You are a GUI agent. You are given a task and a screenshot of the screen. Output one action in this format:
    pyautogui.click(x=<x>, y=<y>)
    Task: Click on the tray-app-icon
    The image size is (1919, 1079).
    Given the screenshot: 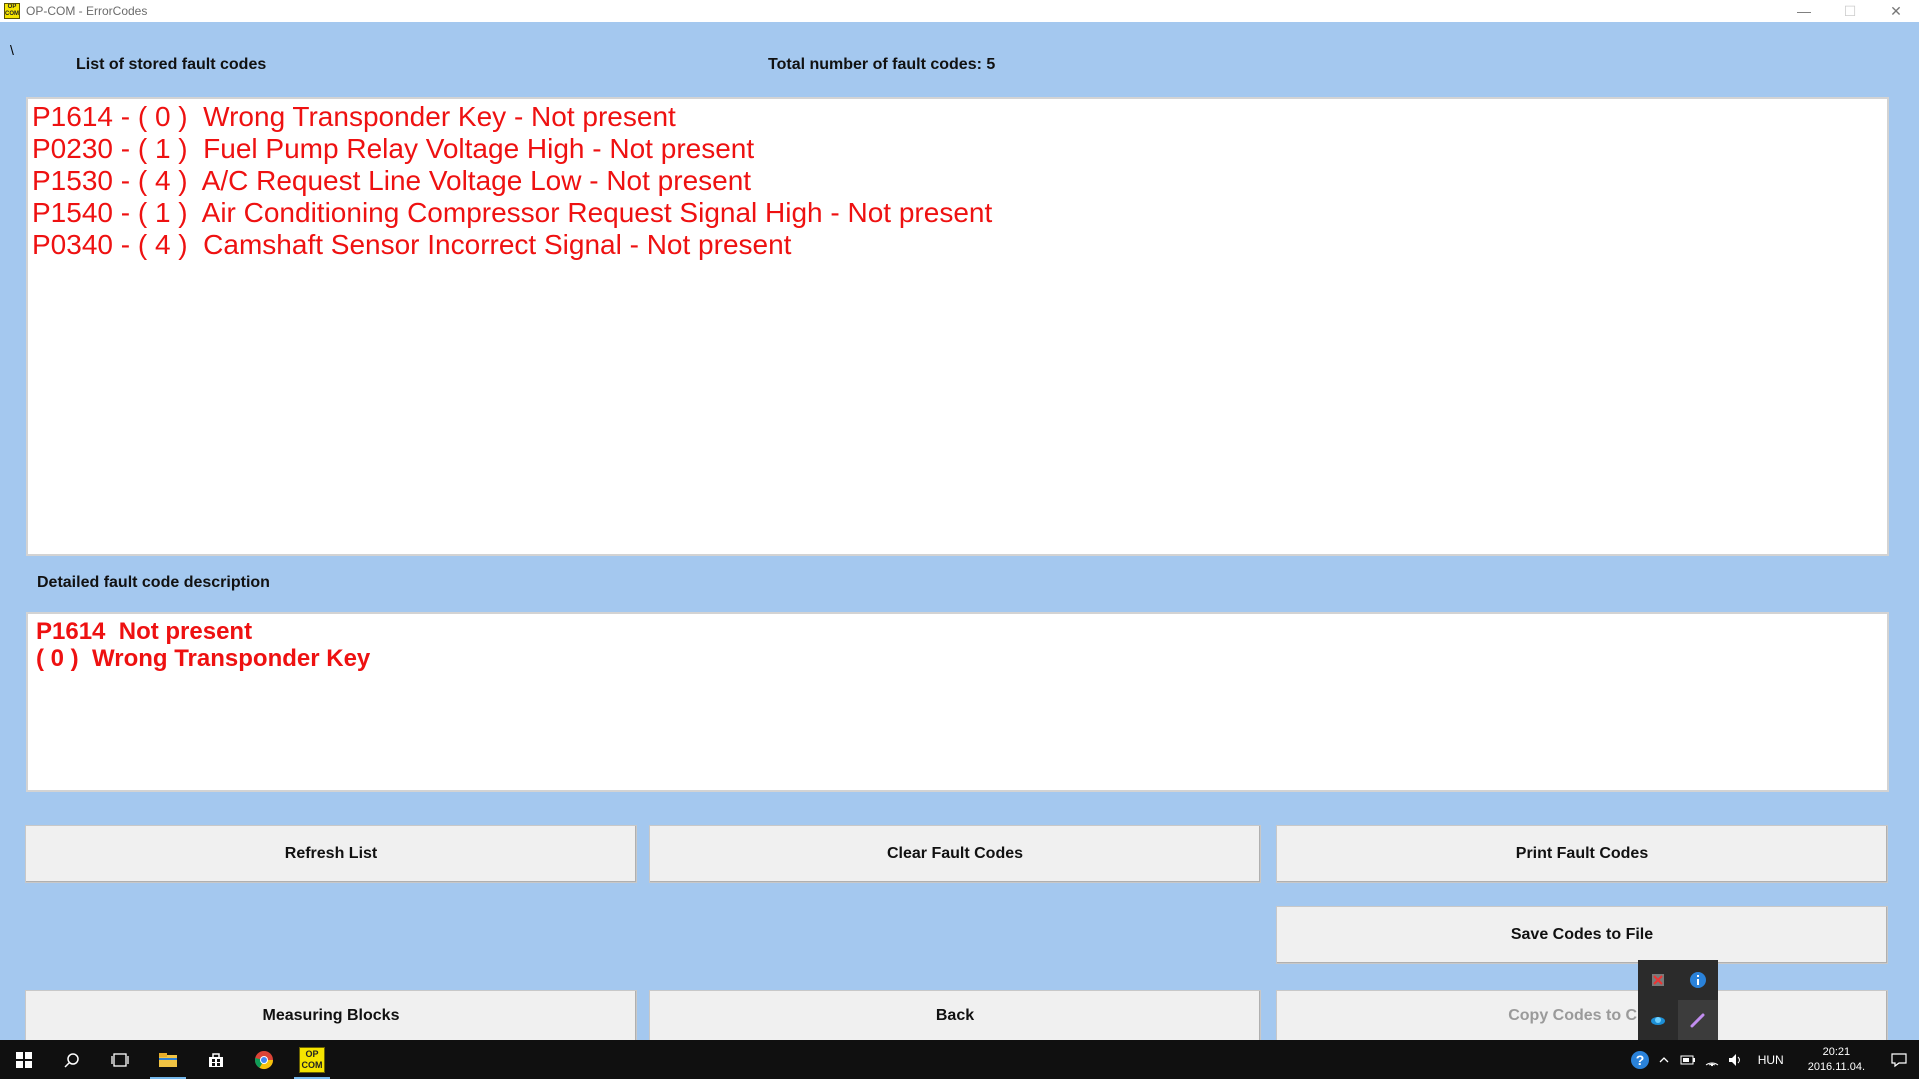 What is the action you would take?
    pyautogui.click(x=1658, y=980)
    